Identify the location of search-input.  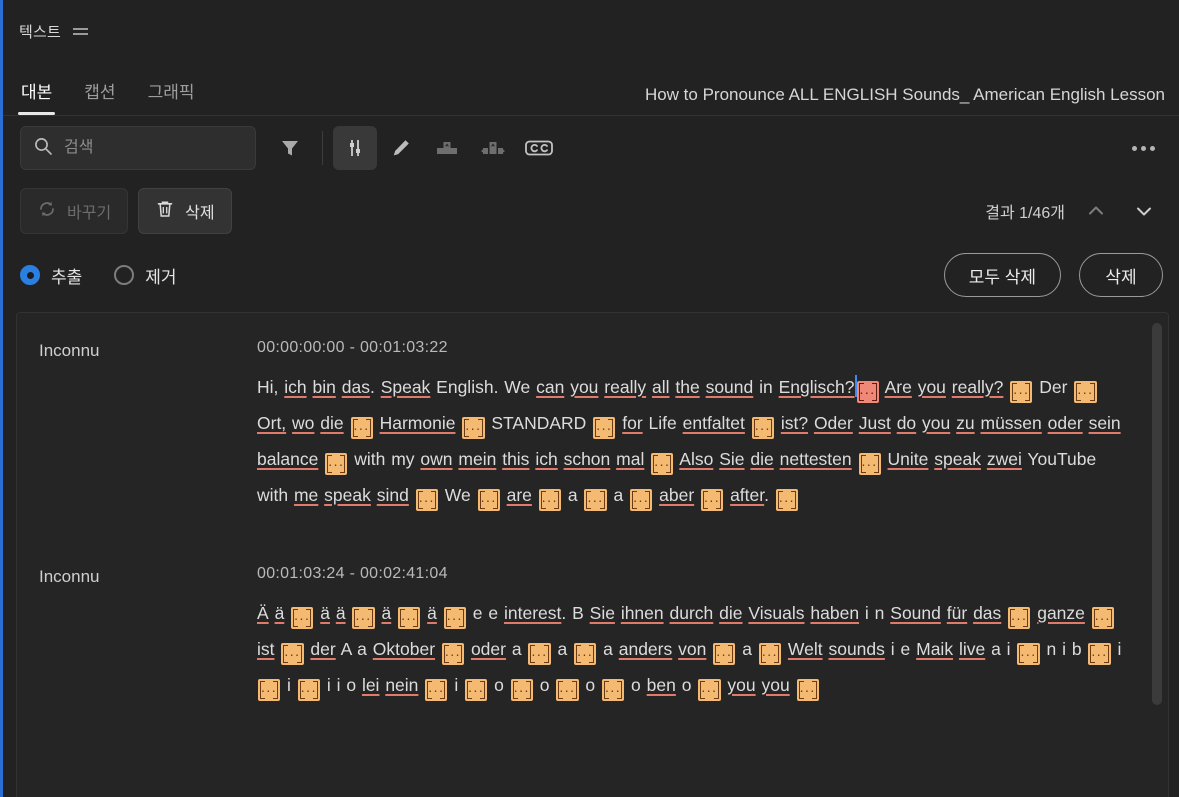
(153, 148).